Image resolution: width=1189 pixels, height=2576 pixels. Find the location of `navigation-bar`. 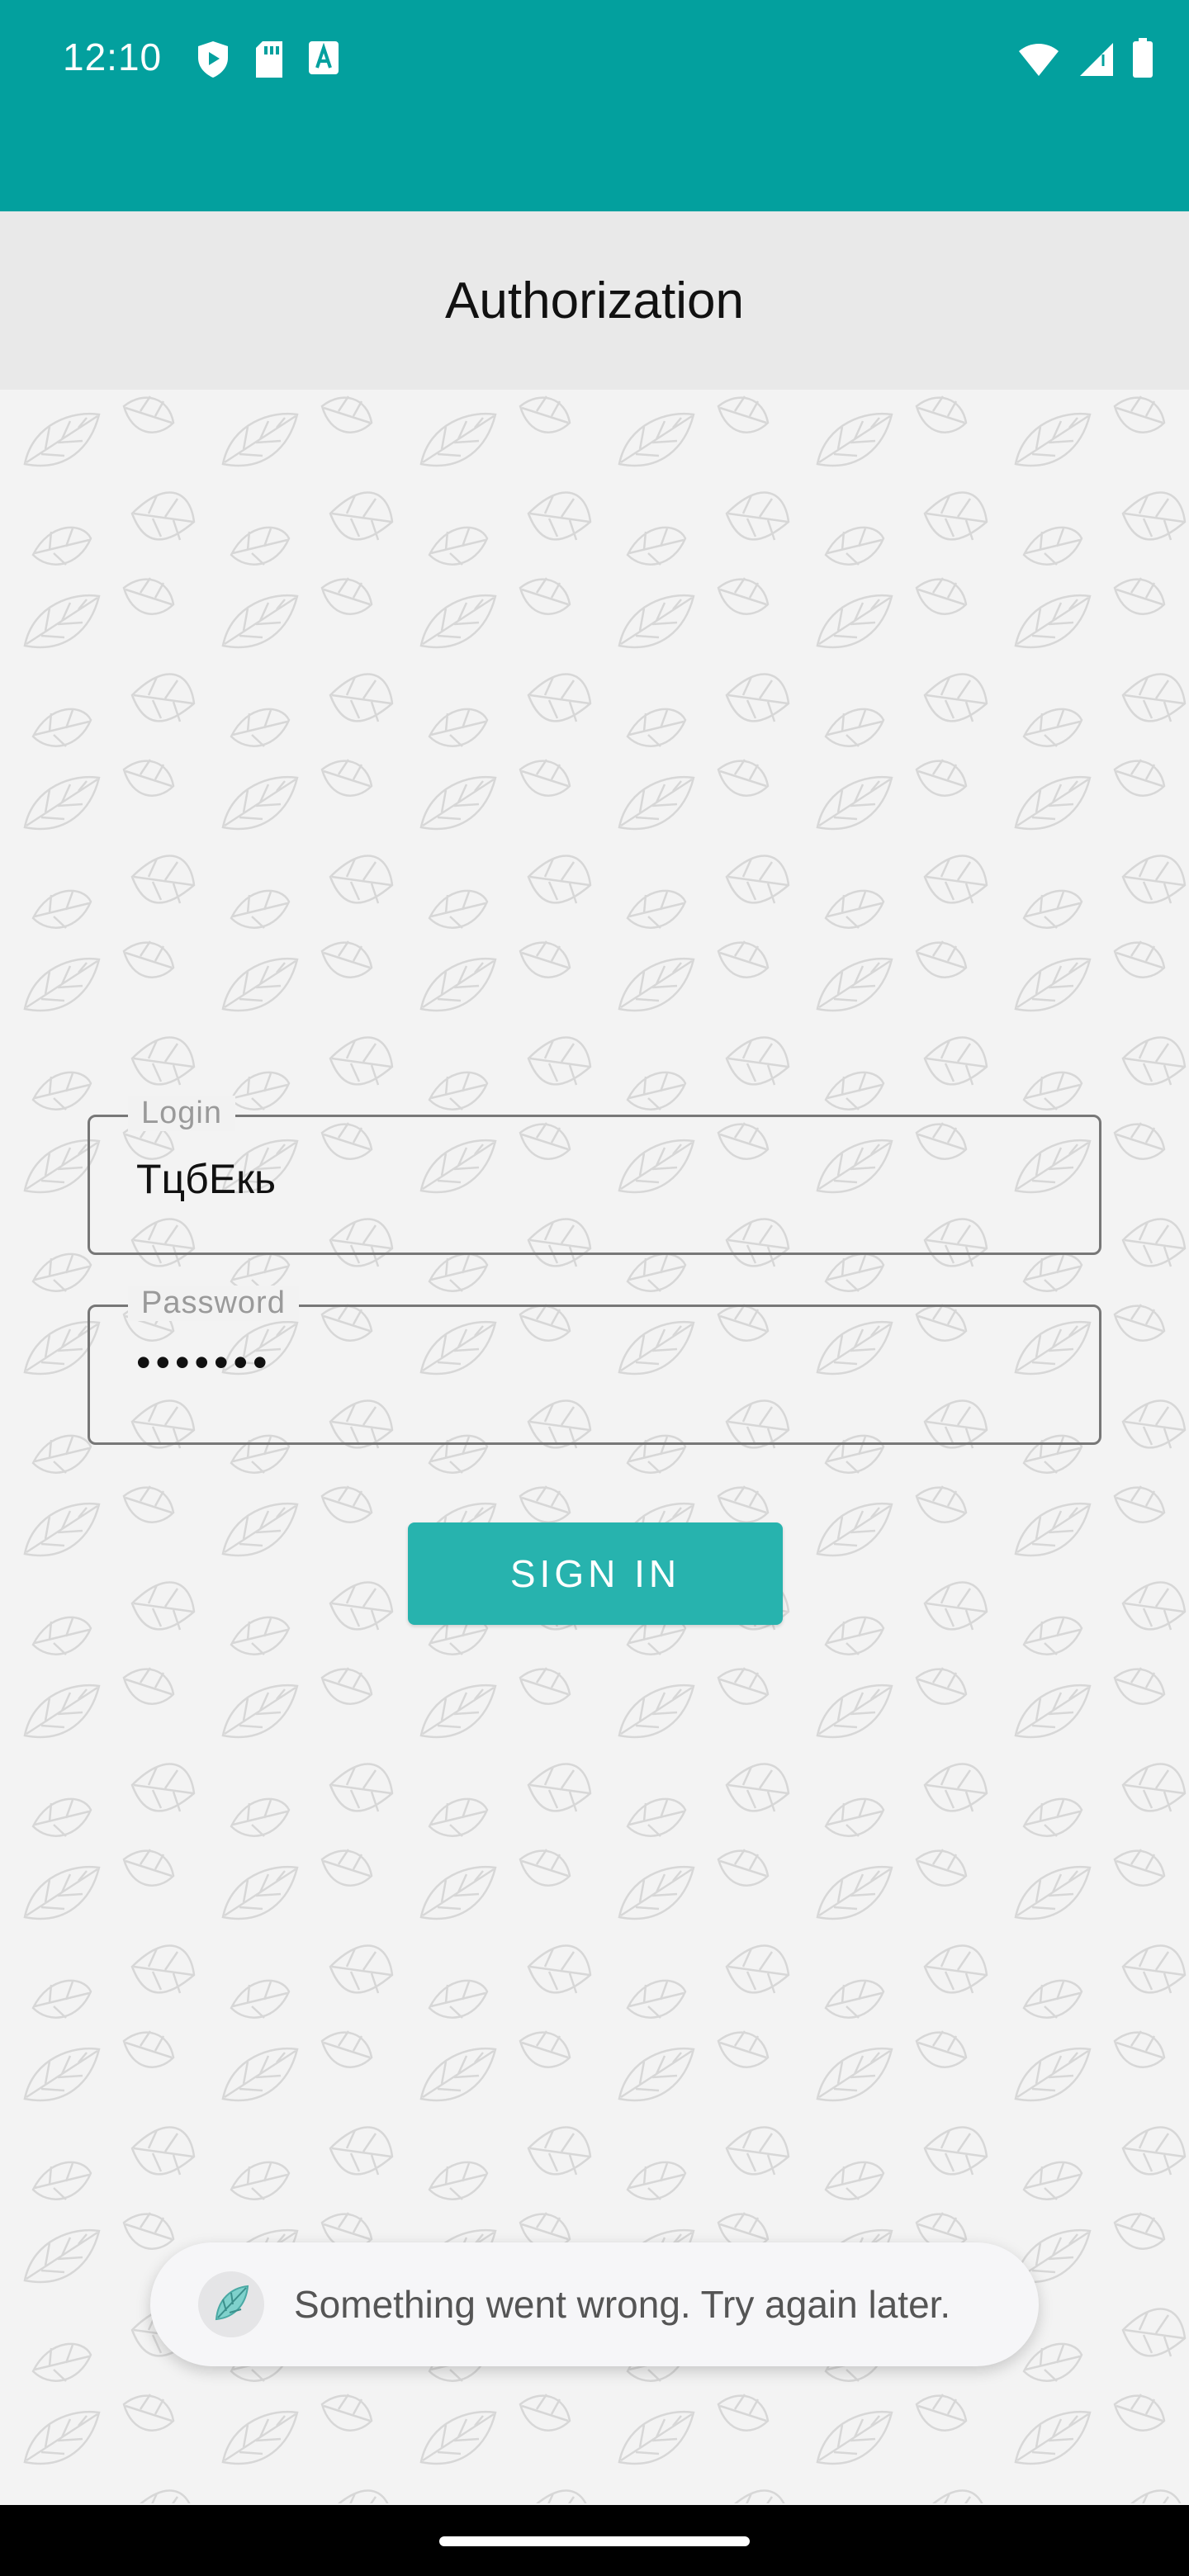

navigation-bar is located at coordinates (594, 2540).